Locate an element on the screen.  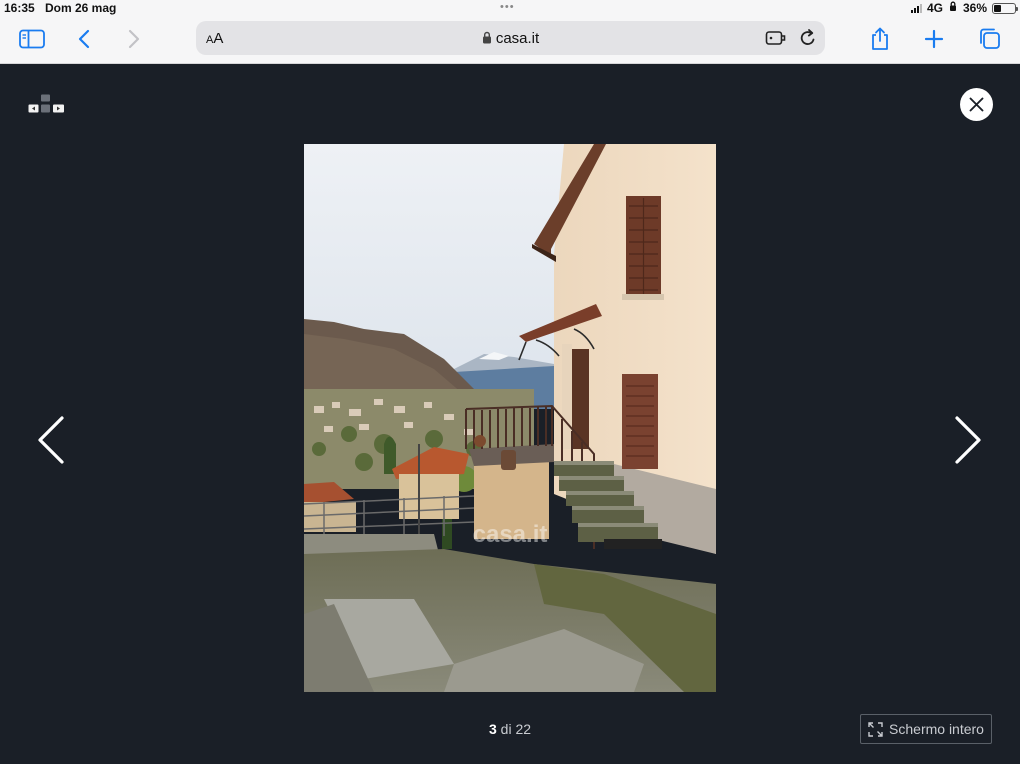
next-photo-button is located at coordinates (968, 442).